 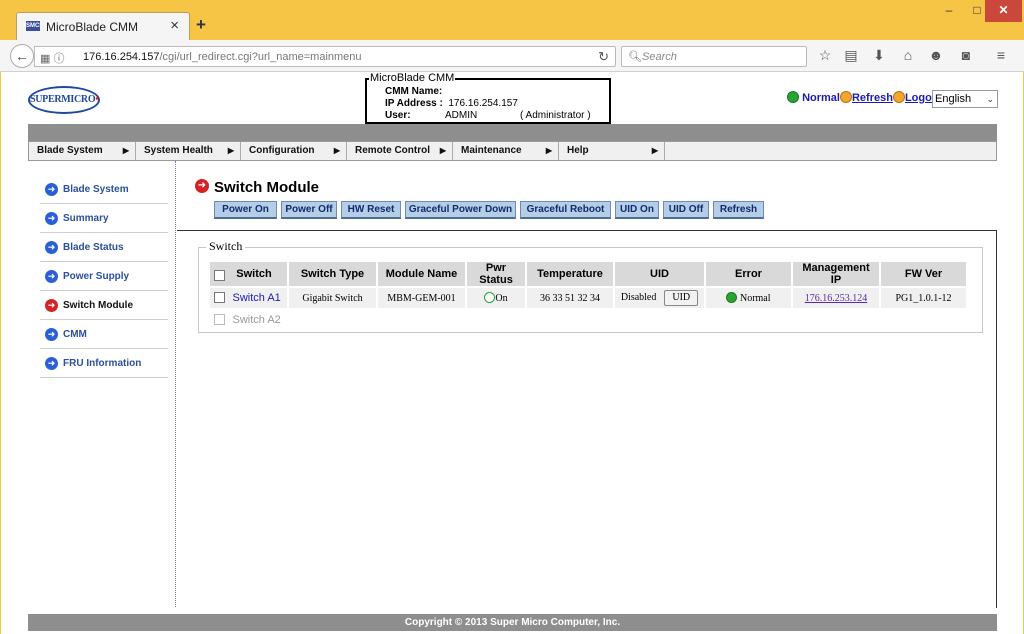 What do you see at coordinates (627, 320) in the screenshot?
I see `empty-cells` at bounding box center [627, 320].